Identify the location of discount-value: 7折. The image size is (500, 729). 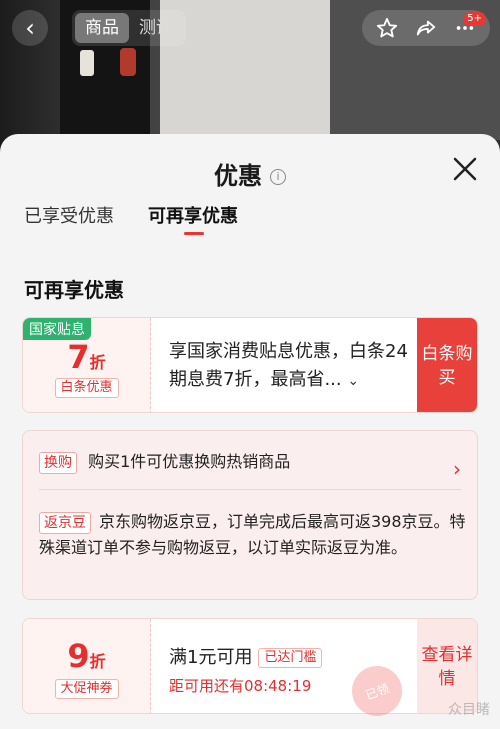
(86, 357).